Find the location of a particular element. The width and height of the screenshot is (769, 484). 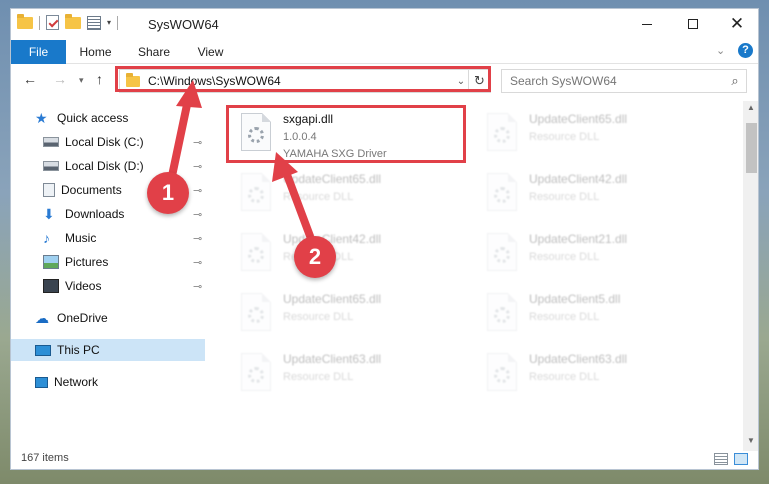

sidebar-item-videos: Videos ⊸ is located at coordinates (129, 286).